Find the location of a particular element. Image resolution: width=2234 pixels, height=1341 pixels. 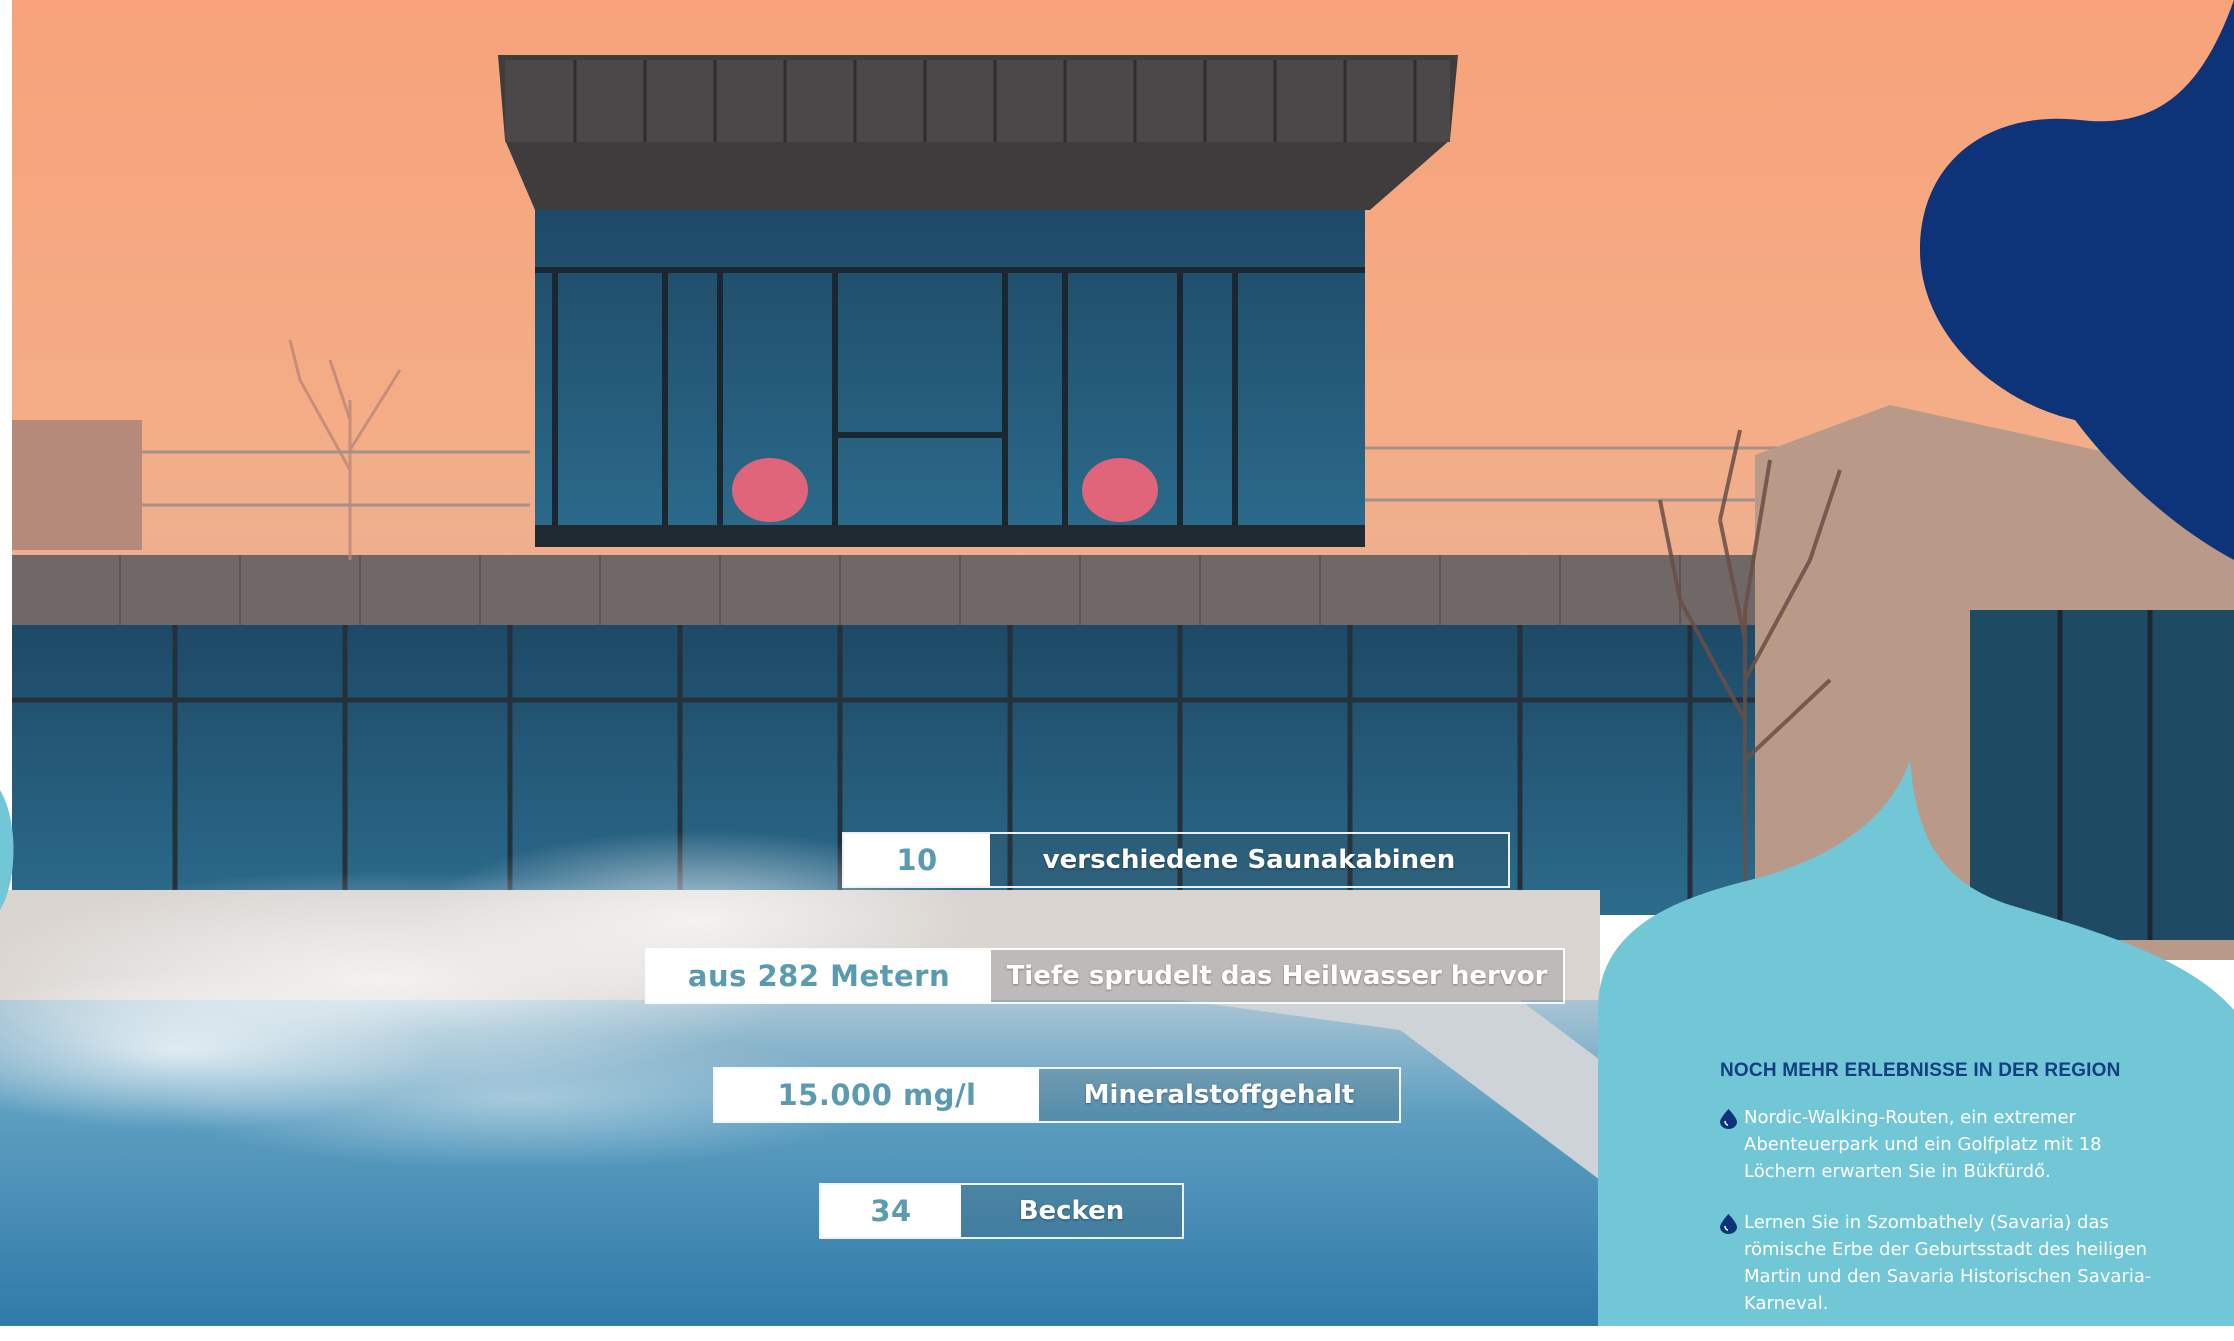

stat-mineralstoffgehalt: 15.000 mg/l Mineralstoffgehalt is located at coordinates (1057, 1095).